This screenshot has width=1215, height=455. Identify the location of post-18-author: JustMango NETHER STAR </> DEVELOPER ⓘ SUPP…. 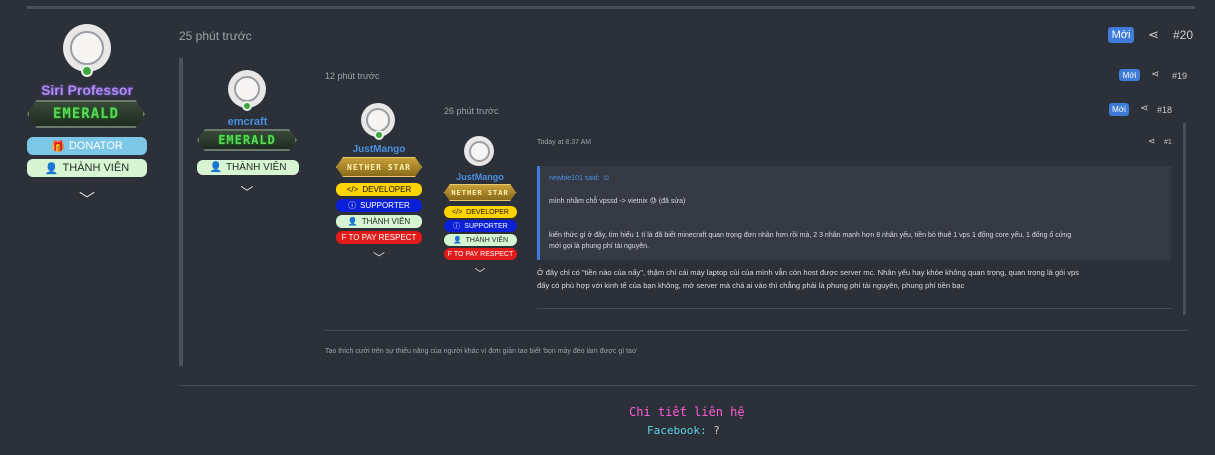
(379, 183).